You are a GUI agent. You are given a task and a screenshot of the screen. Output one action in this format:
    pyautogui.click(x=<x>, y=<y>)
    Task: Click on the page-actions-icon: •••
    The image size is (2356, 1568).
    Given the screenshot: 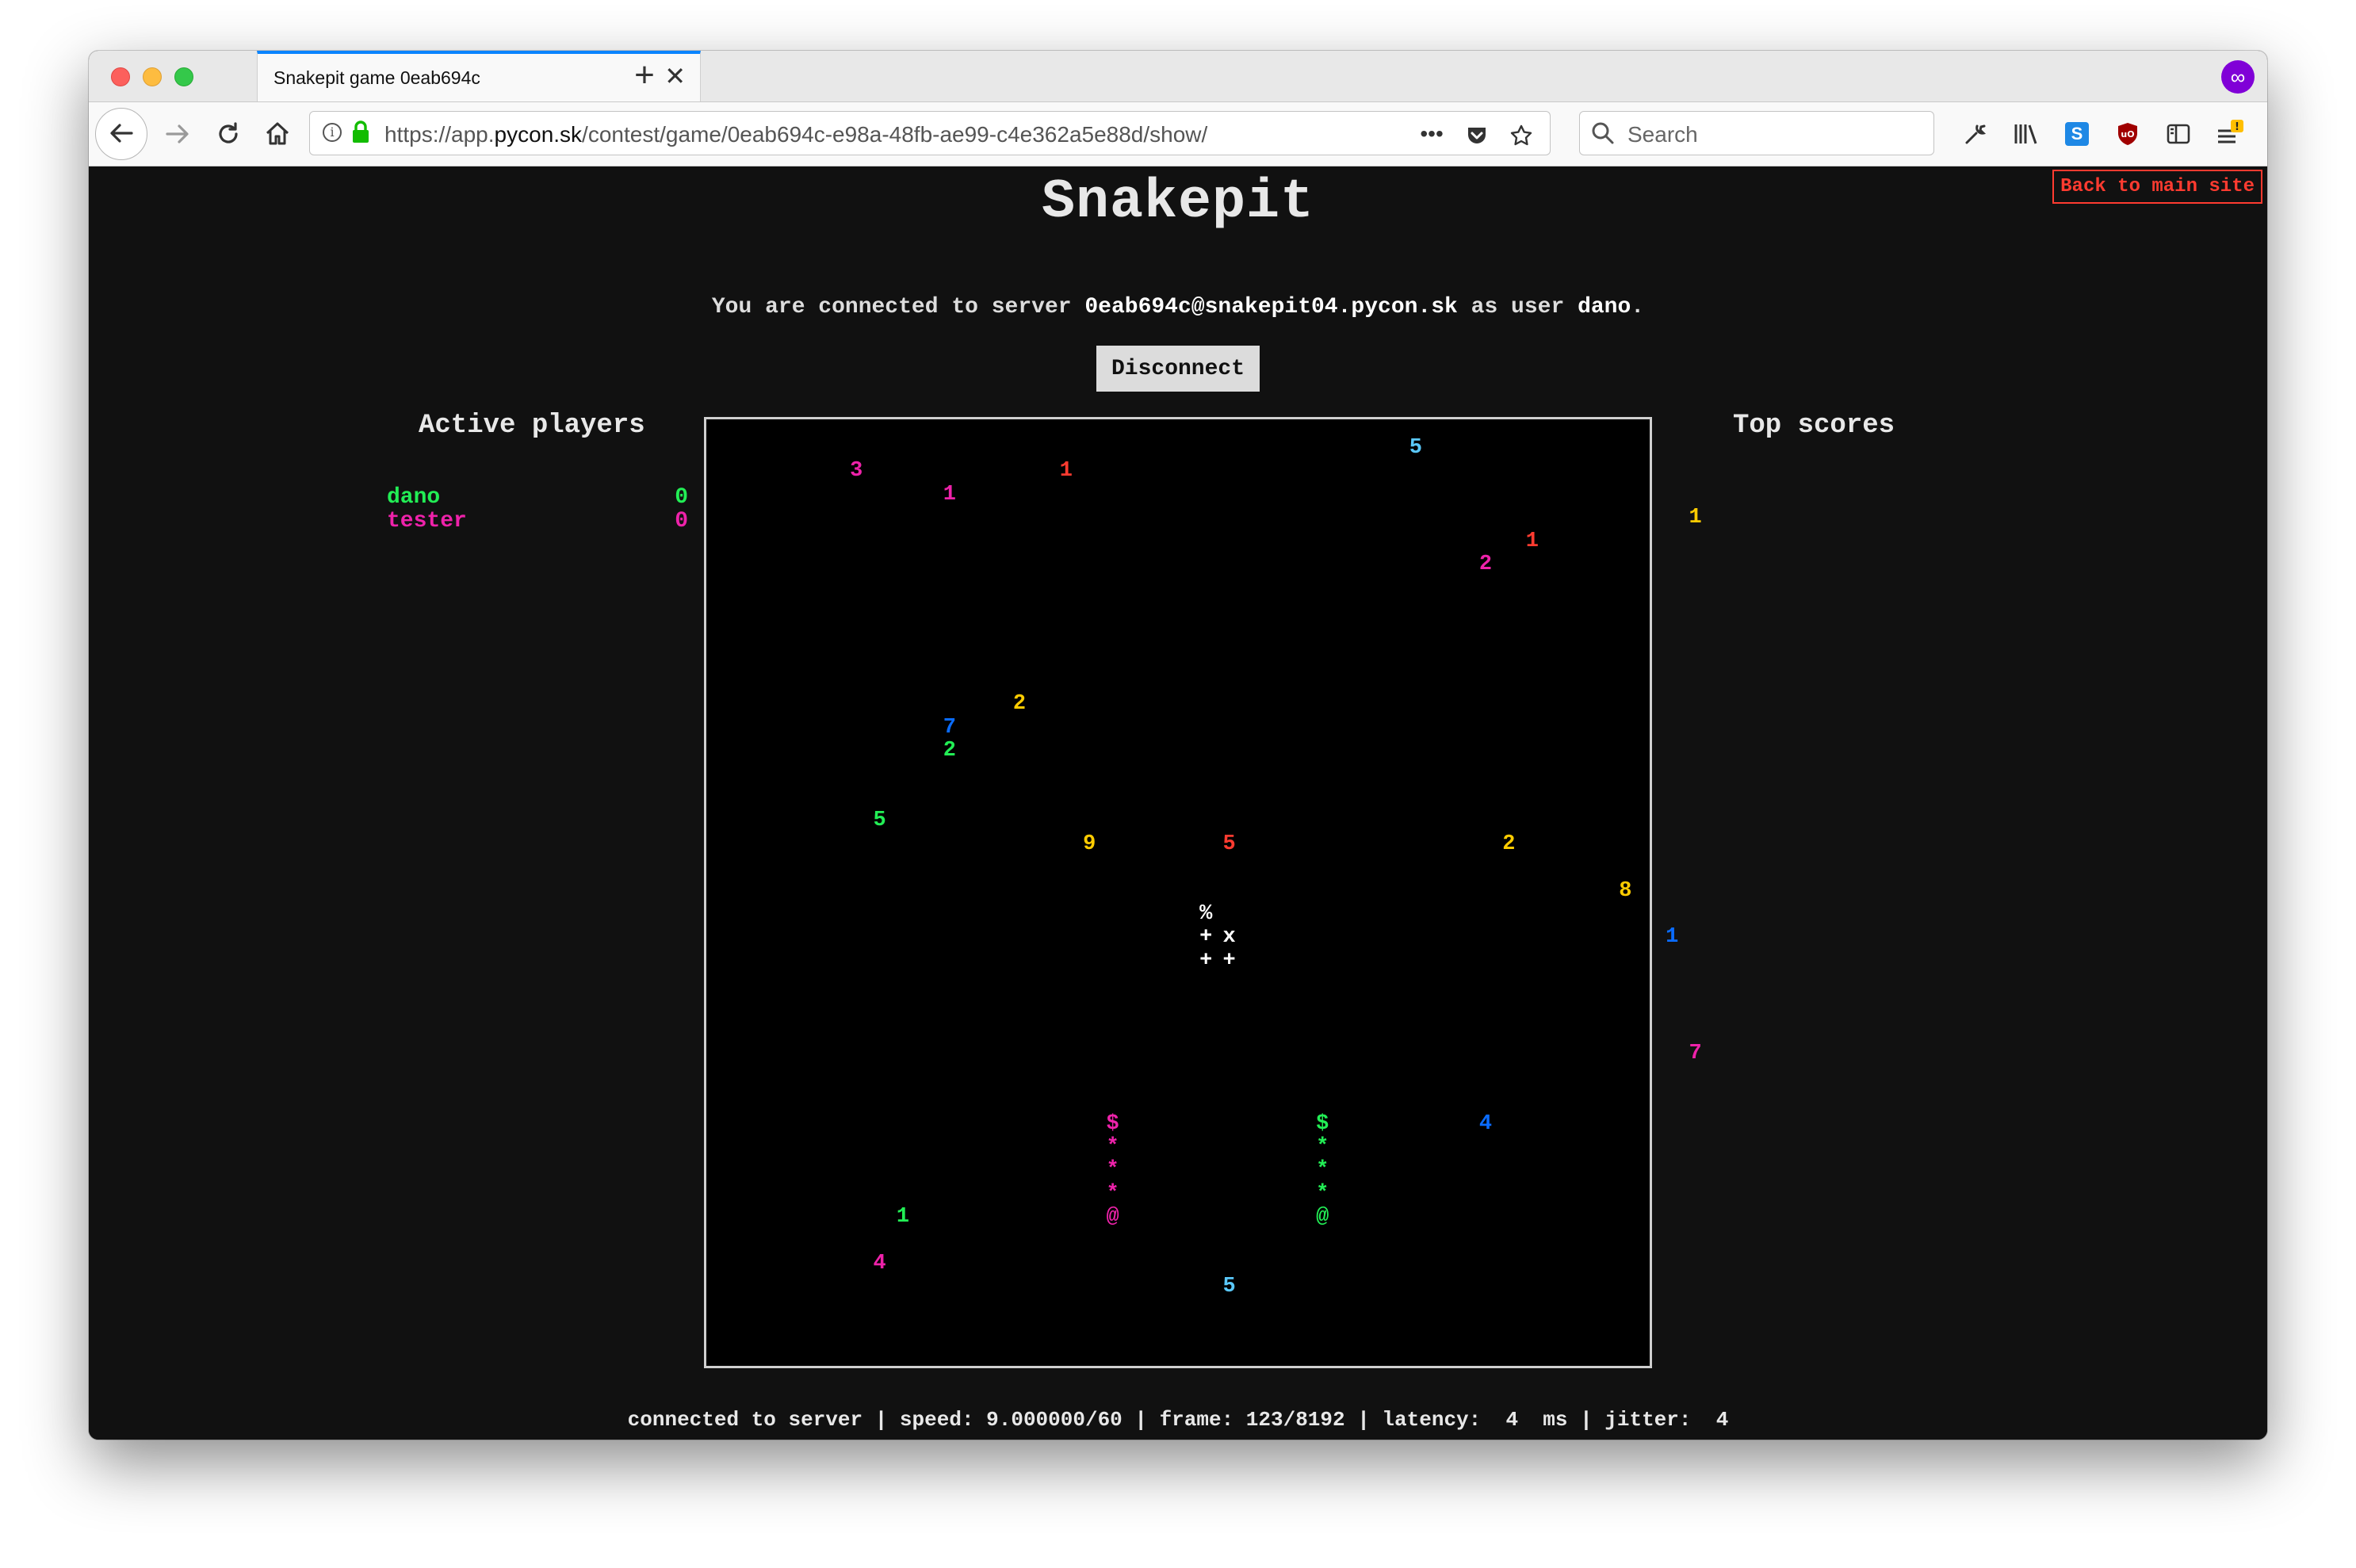 What is the action you would take?
    pyautogui.click(x=1431, y=134)
    